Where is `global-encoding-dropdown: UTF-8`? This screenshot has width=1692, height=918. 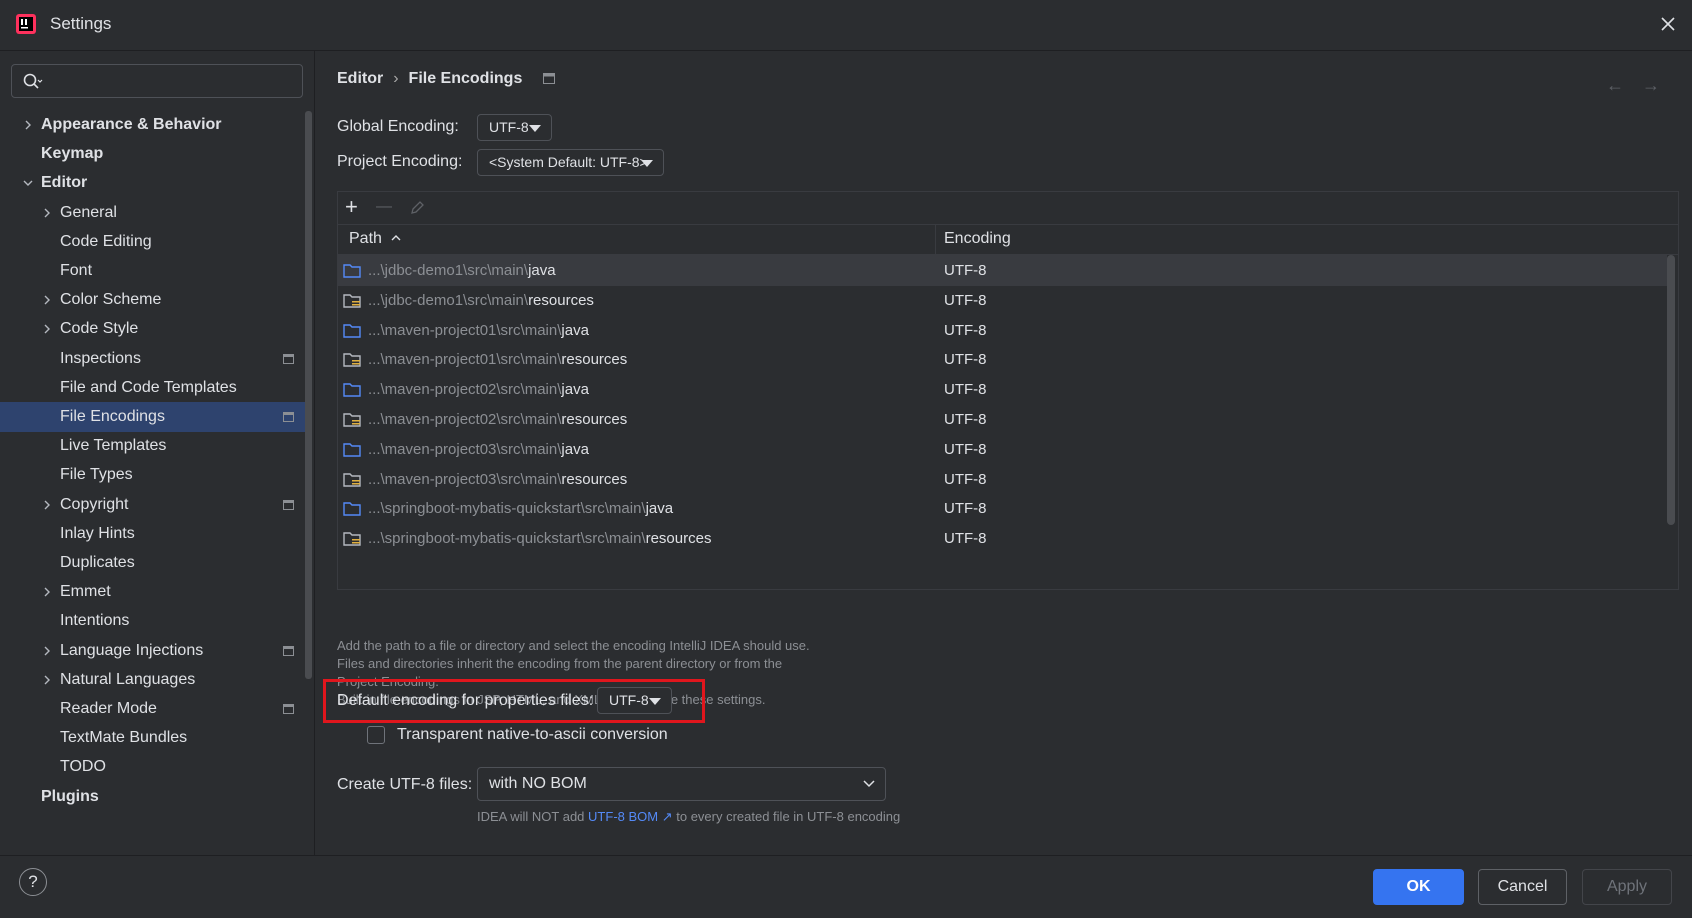 global-encoding-dropdown: UTF-8 is located at coordinates (514, 127).